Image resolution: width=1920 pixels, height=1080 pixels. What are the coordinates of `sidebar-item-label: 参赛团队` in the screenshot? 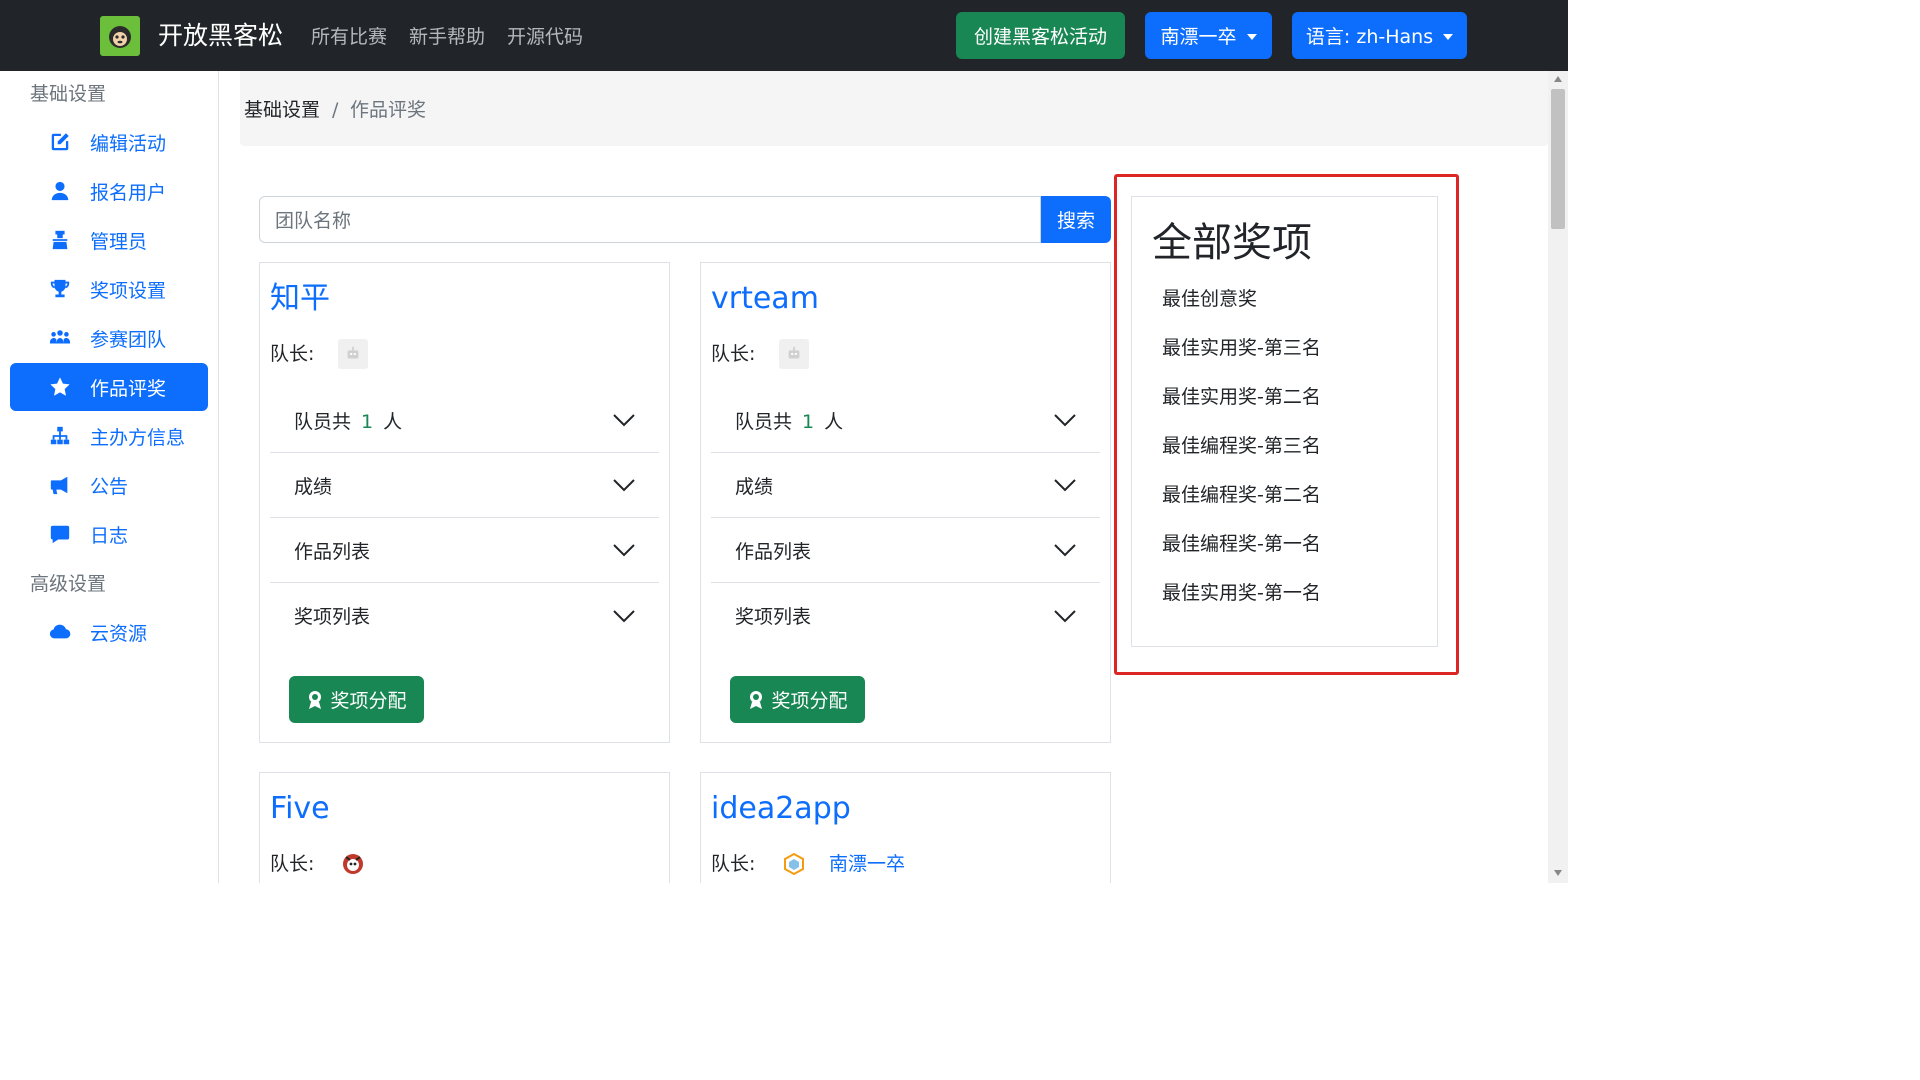 It's located at (128, 339).